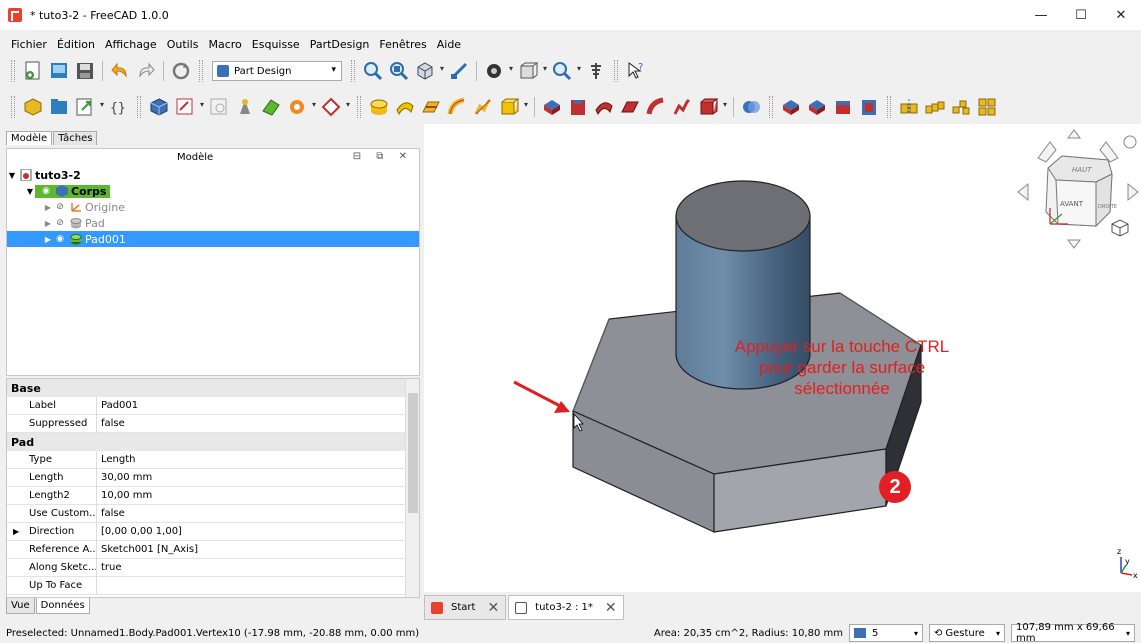  What do you see at coordinates (604, 107) in the screenshot?
I see `groove-icon` at bounding box center [604, 107].